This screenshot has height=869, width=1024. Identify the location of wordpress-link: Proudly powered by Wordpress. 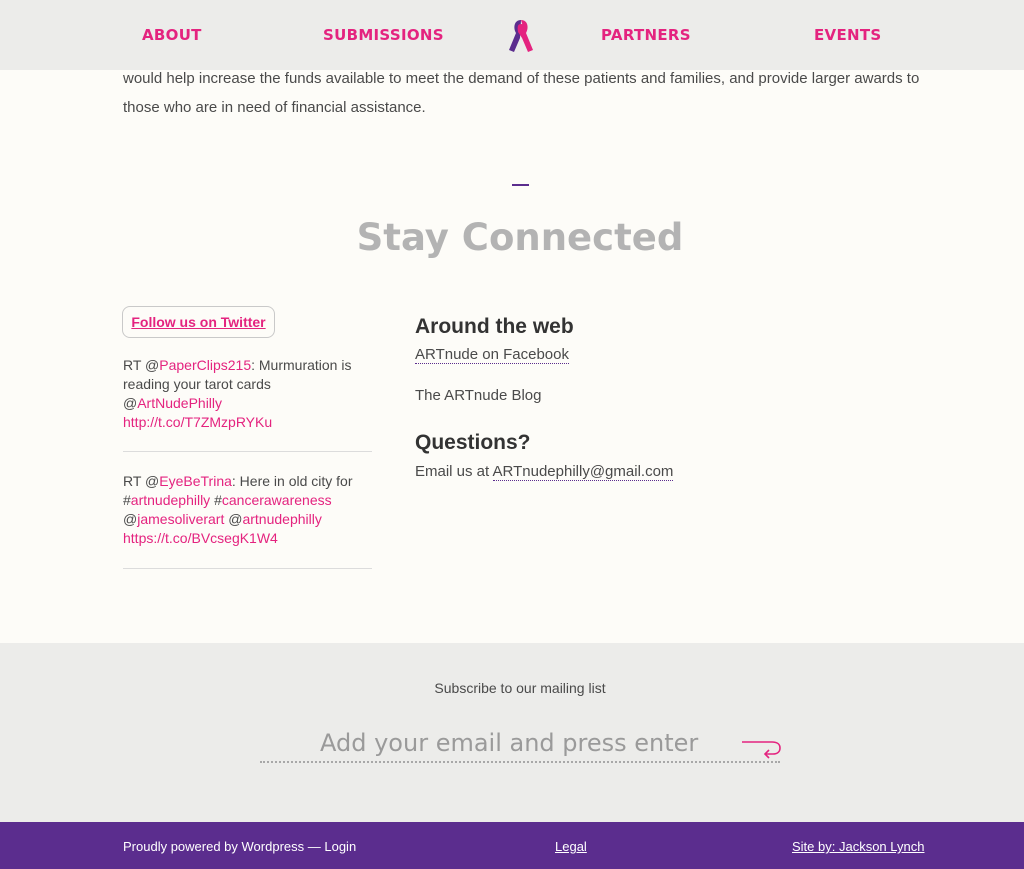
(213, 846).